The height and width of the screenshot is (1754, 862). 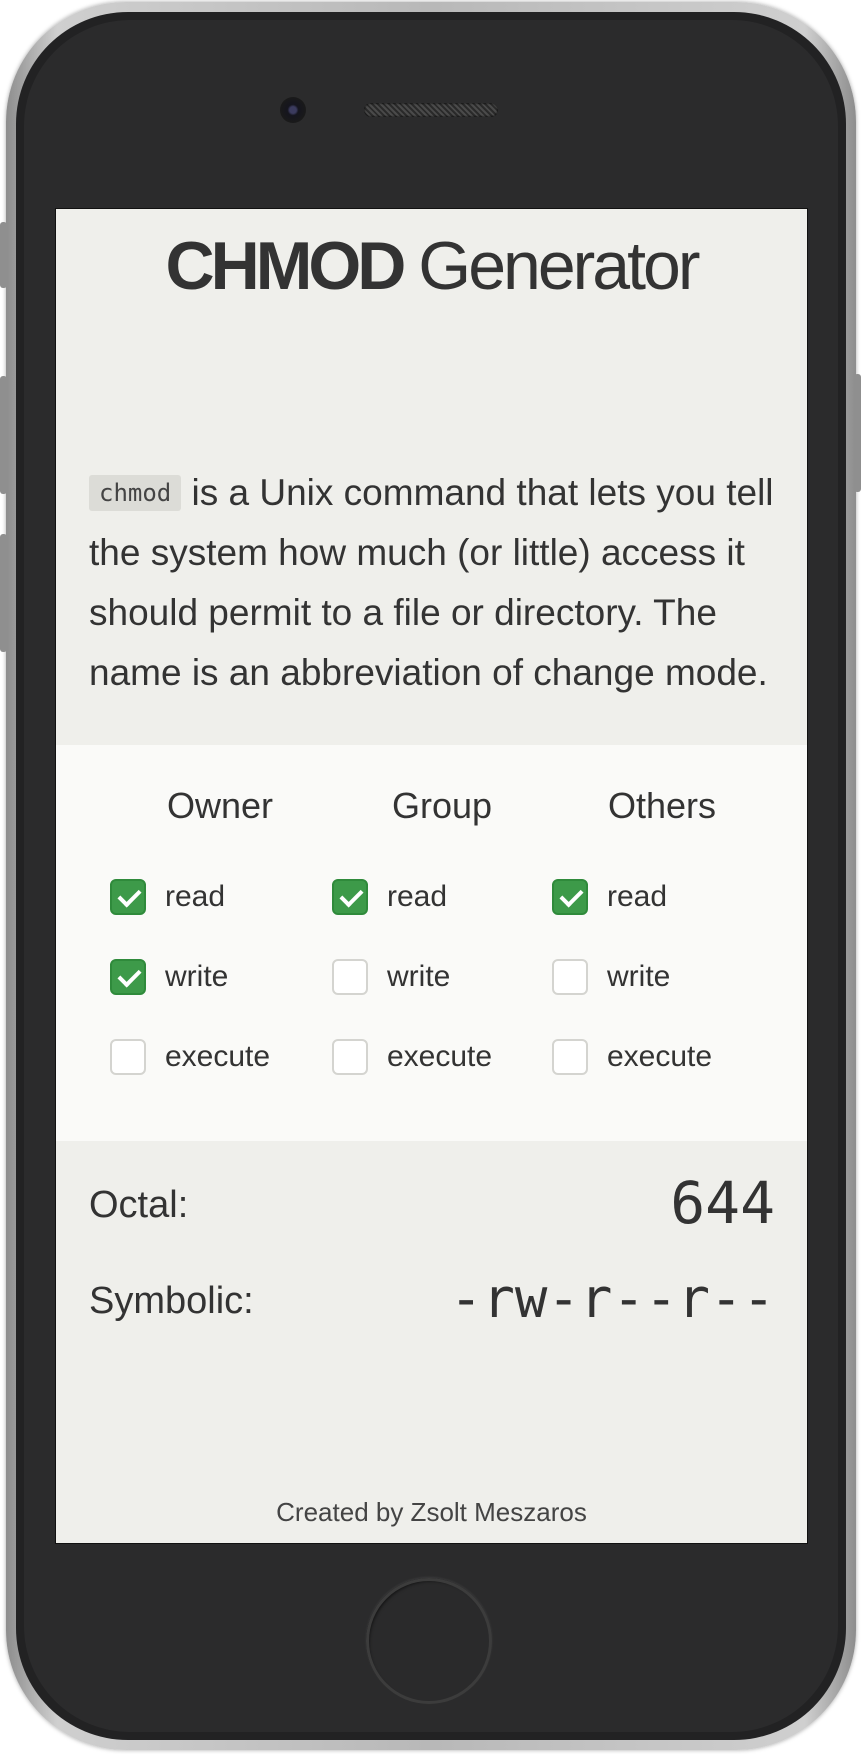 What do you see at coordinates (3, 255) in the screenshot?
I see `phone-side-button` at bounding box center [3, 255].